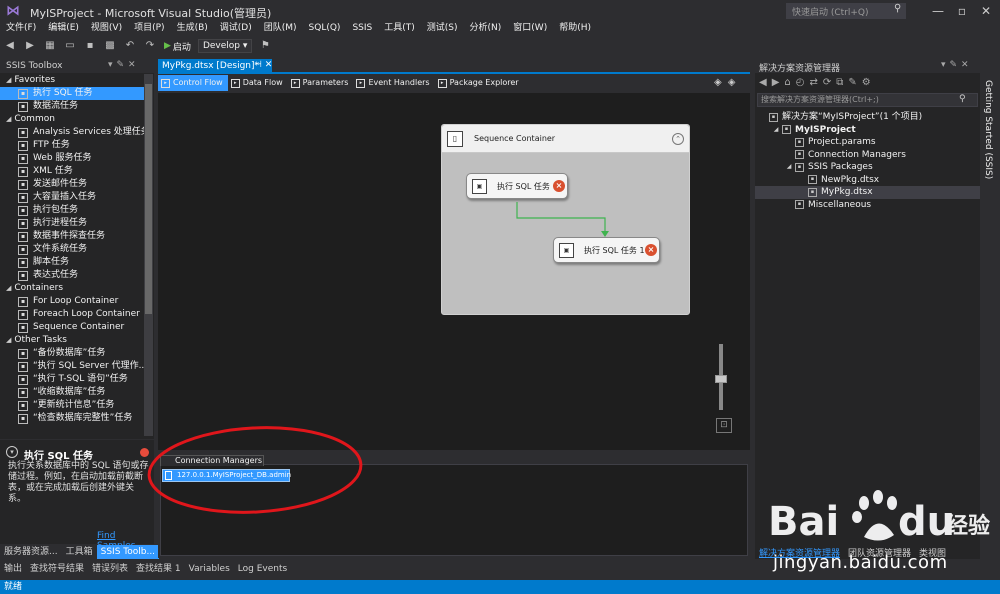 The height and width of the screenshot is (594, 1000). Describe the element at coordinates (212, 460) in the screenshot. I see `connection-managers-tab: Connection Managers` at that location.